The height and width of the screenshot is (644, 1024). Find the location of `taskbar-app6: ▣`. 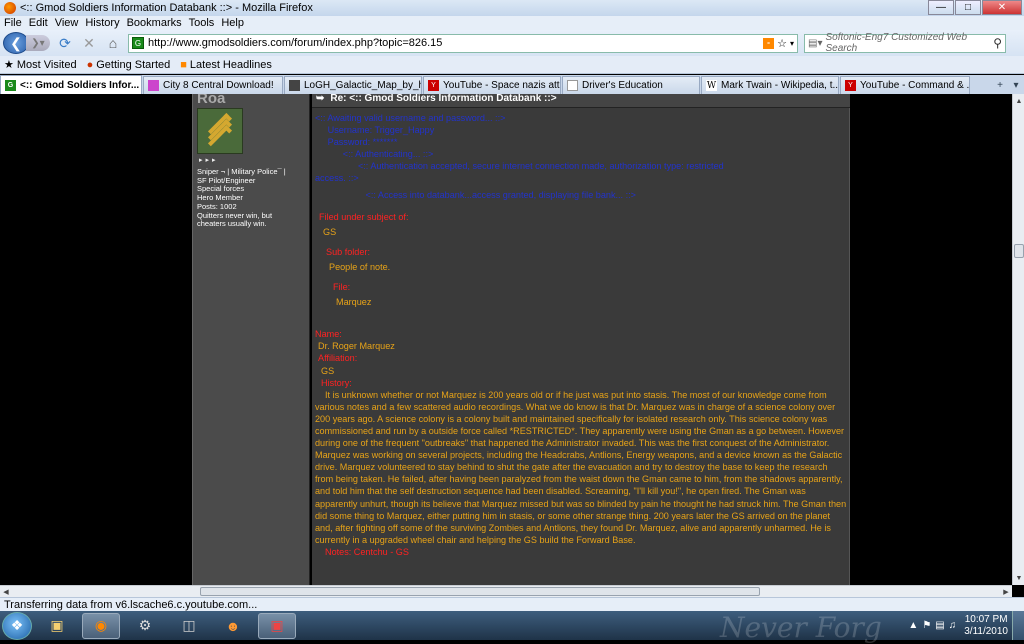

taskbar-app6: ▣ is located at coordinates (277, 625).